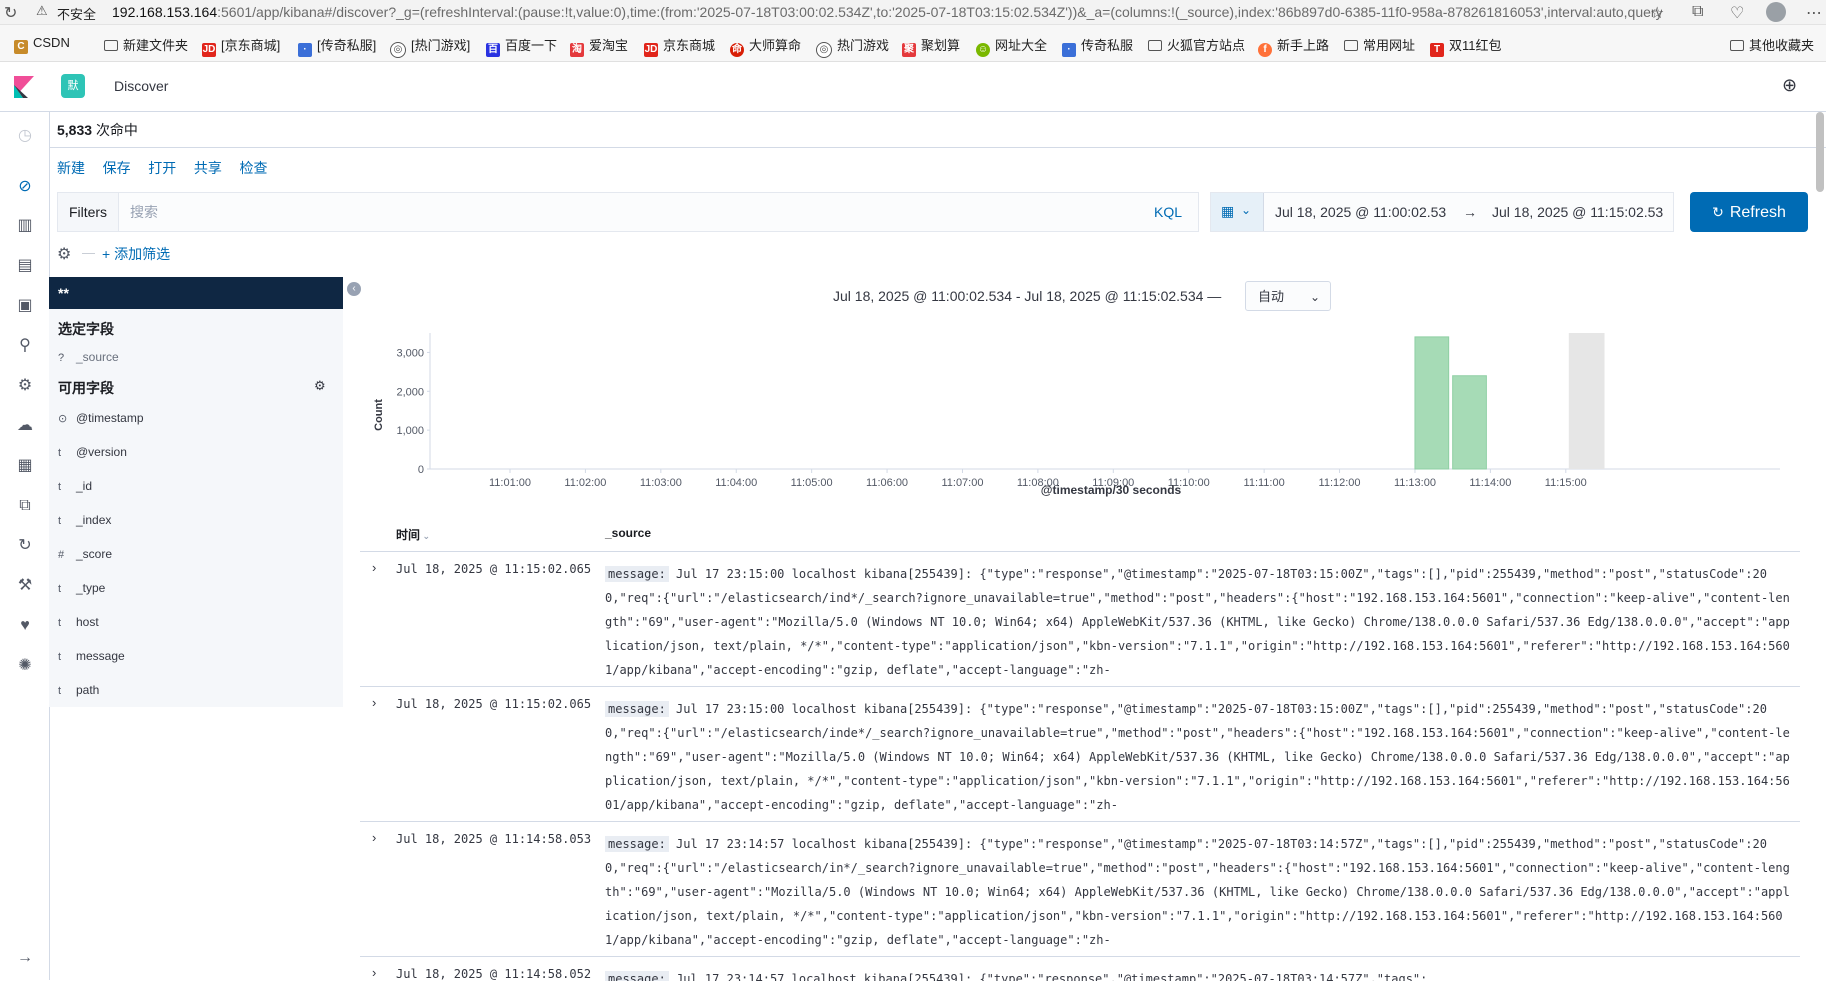 This screenshot has height=981, width=1826. Describe the element at coordinates (254, 168) in the screenshot. I see `menu-inspect: 检查` at that location.